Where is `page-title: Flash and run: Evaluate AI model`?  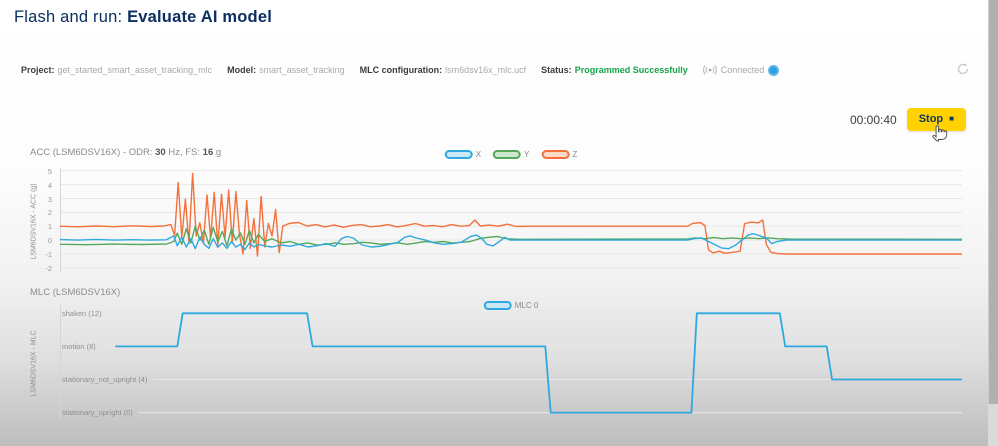 page-title: Flash and run: Evaluate AI model is located at coordinates (143, 17).